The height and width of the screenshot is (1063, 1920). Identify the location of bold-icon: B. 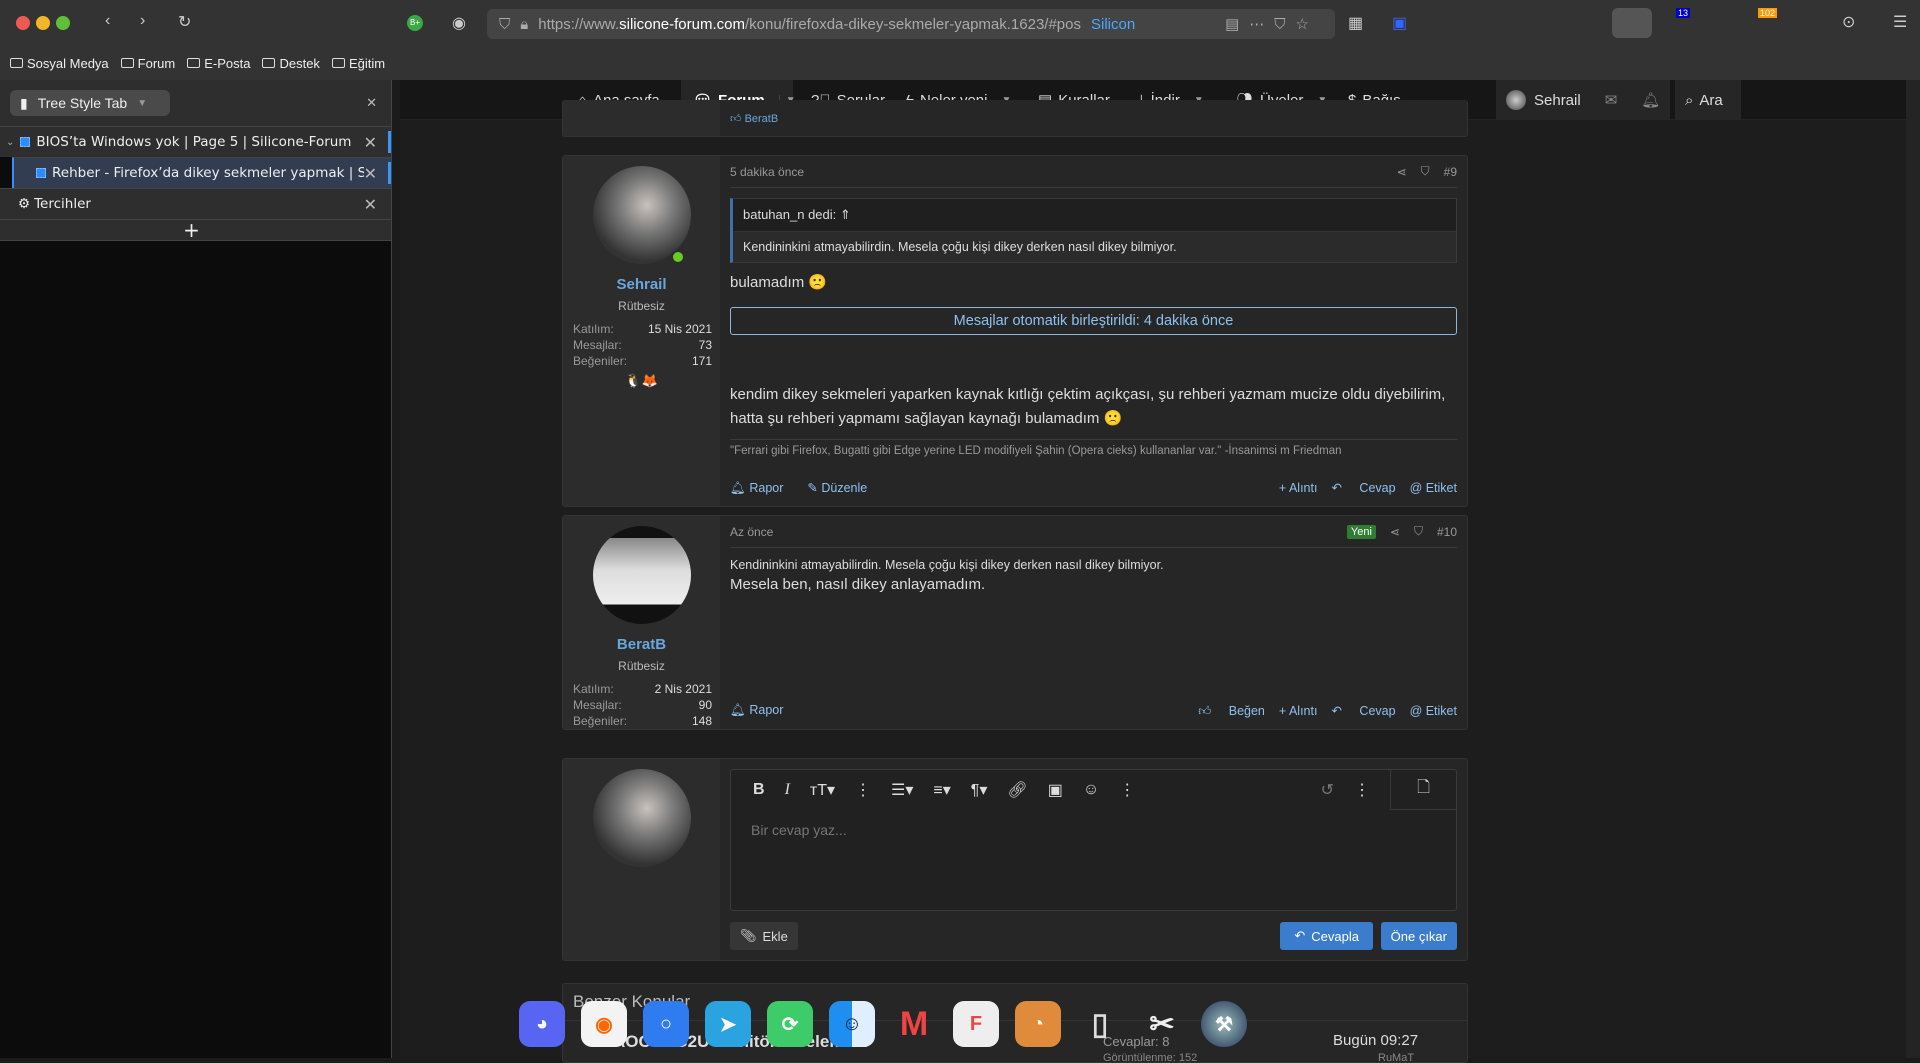
(759, 790).